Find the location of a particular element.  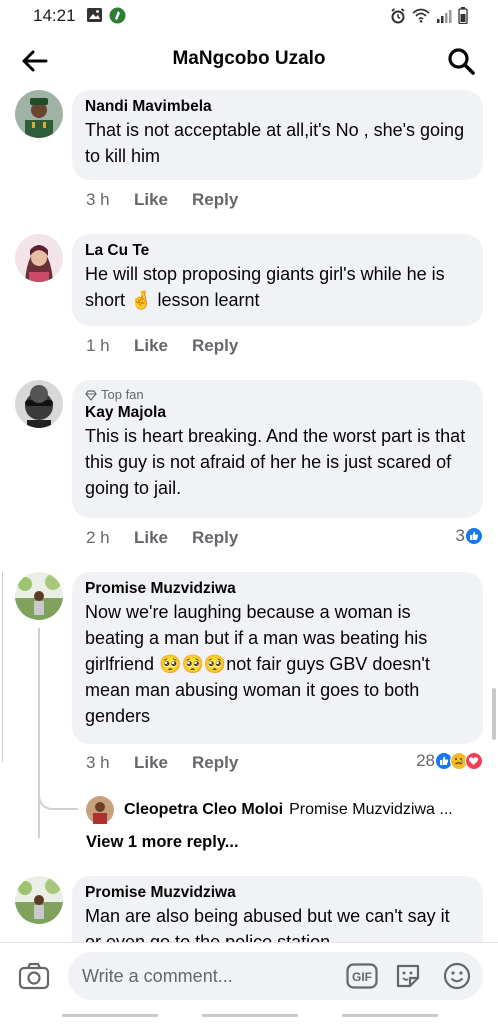

gif-label: GIF is located at coordinates (362, 977).